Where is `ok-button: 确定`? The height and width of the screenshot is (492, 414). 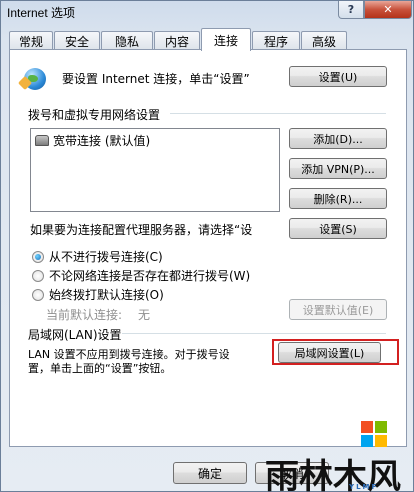
ok-button: 确定 is located at coordinates (210, 473).